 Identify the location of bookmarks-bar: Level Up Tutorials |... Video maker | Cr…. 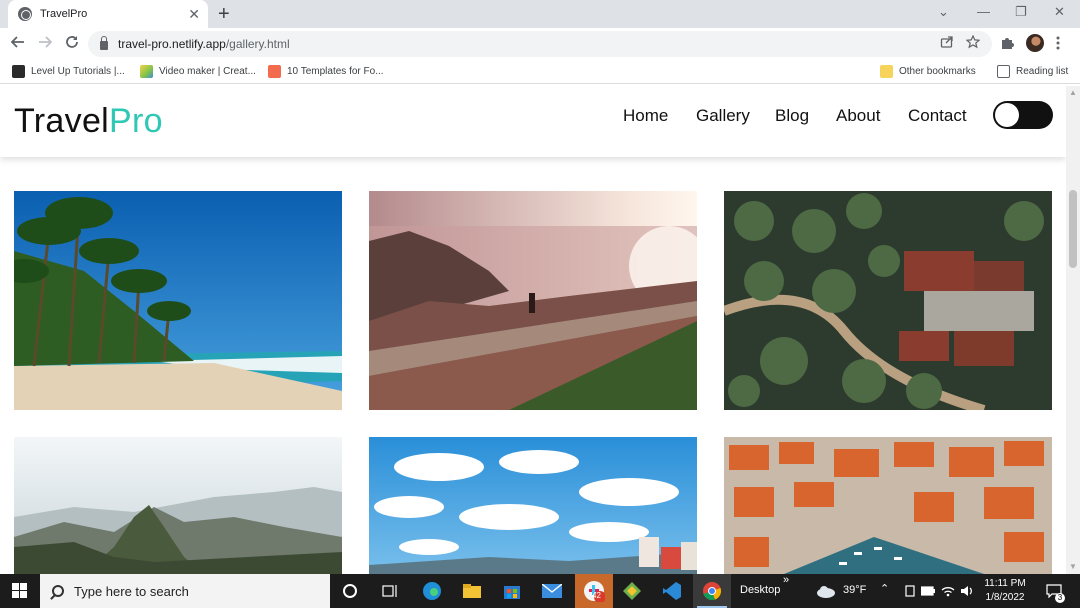
(540, 72).